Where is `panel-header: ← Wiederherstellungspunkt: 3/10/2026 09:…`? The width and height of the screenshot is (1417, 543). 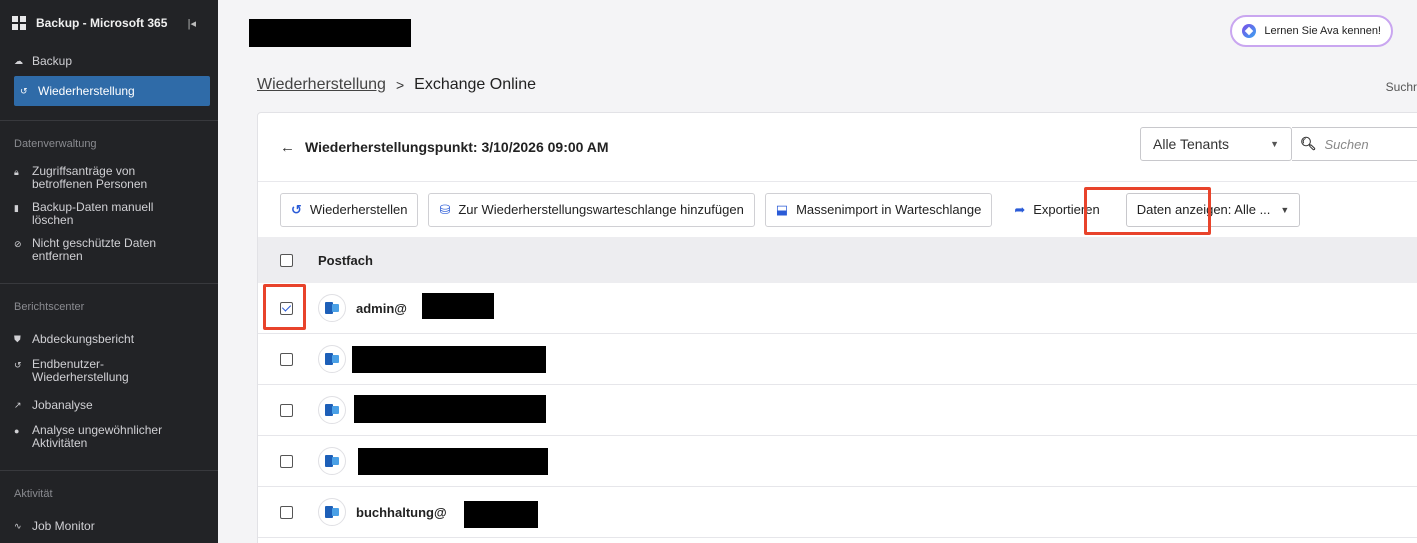
panel-header: ← Wiederherstellungspunkt: 3/10/2026 09:… is located at coordinates (837, 147).